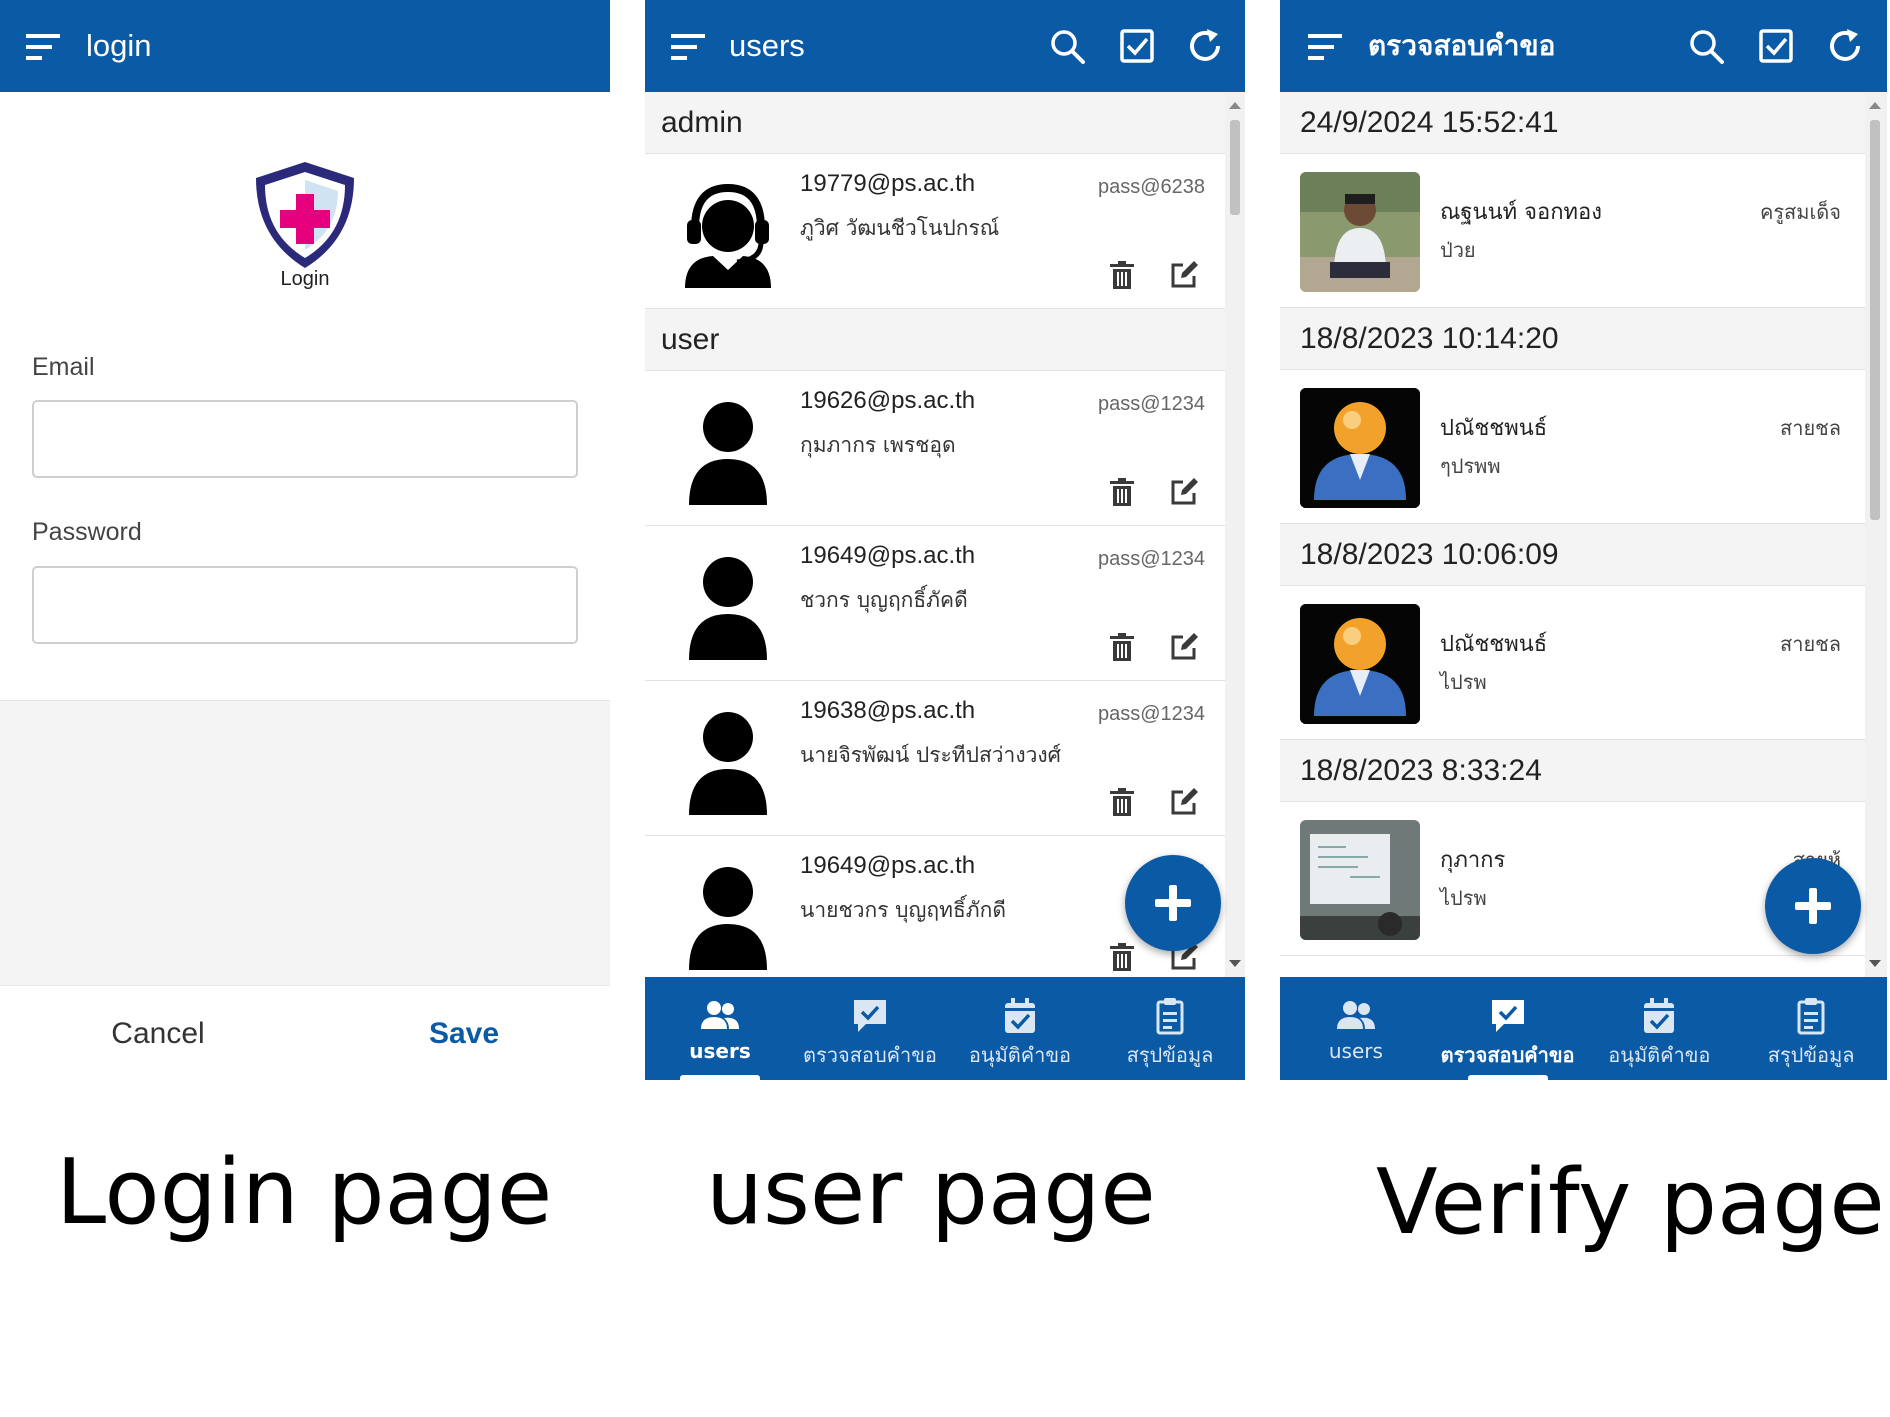  I want to click on password-field, so click(305, 605).